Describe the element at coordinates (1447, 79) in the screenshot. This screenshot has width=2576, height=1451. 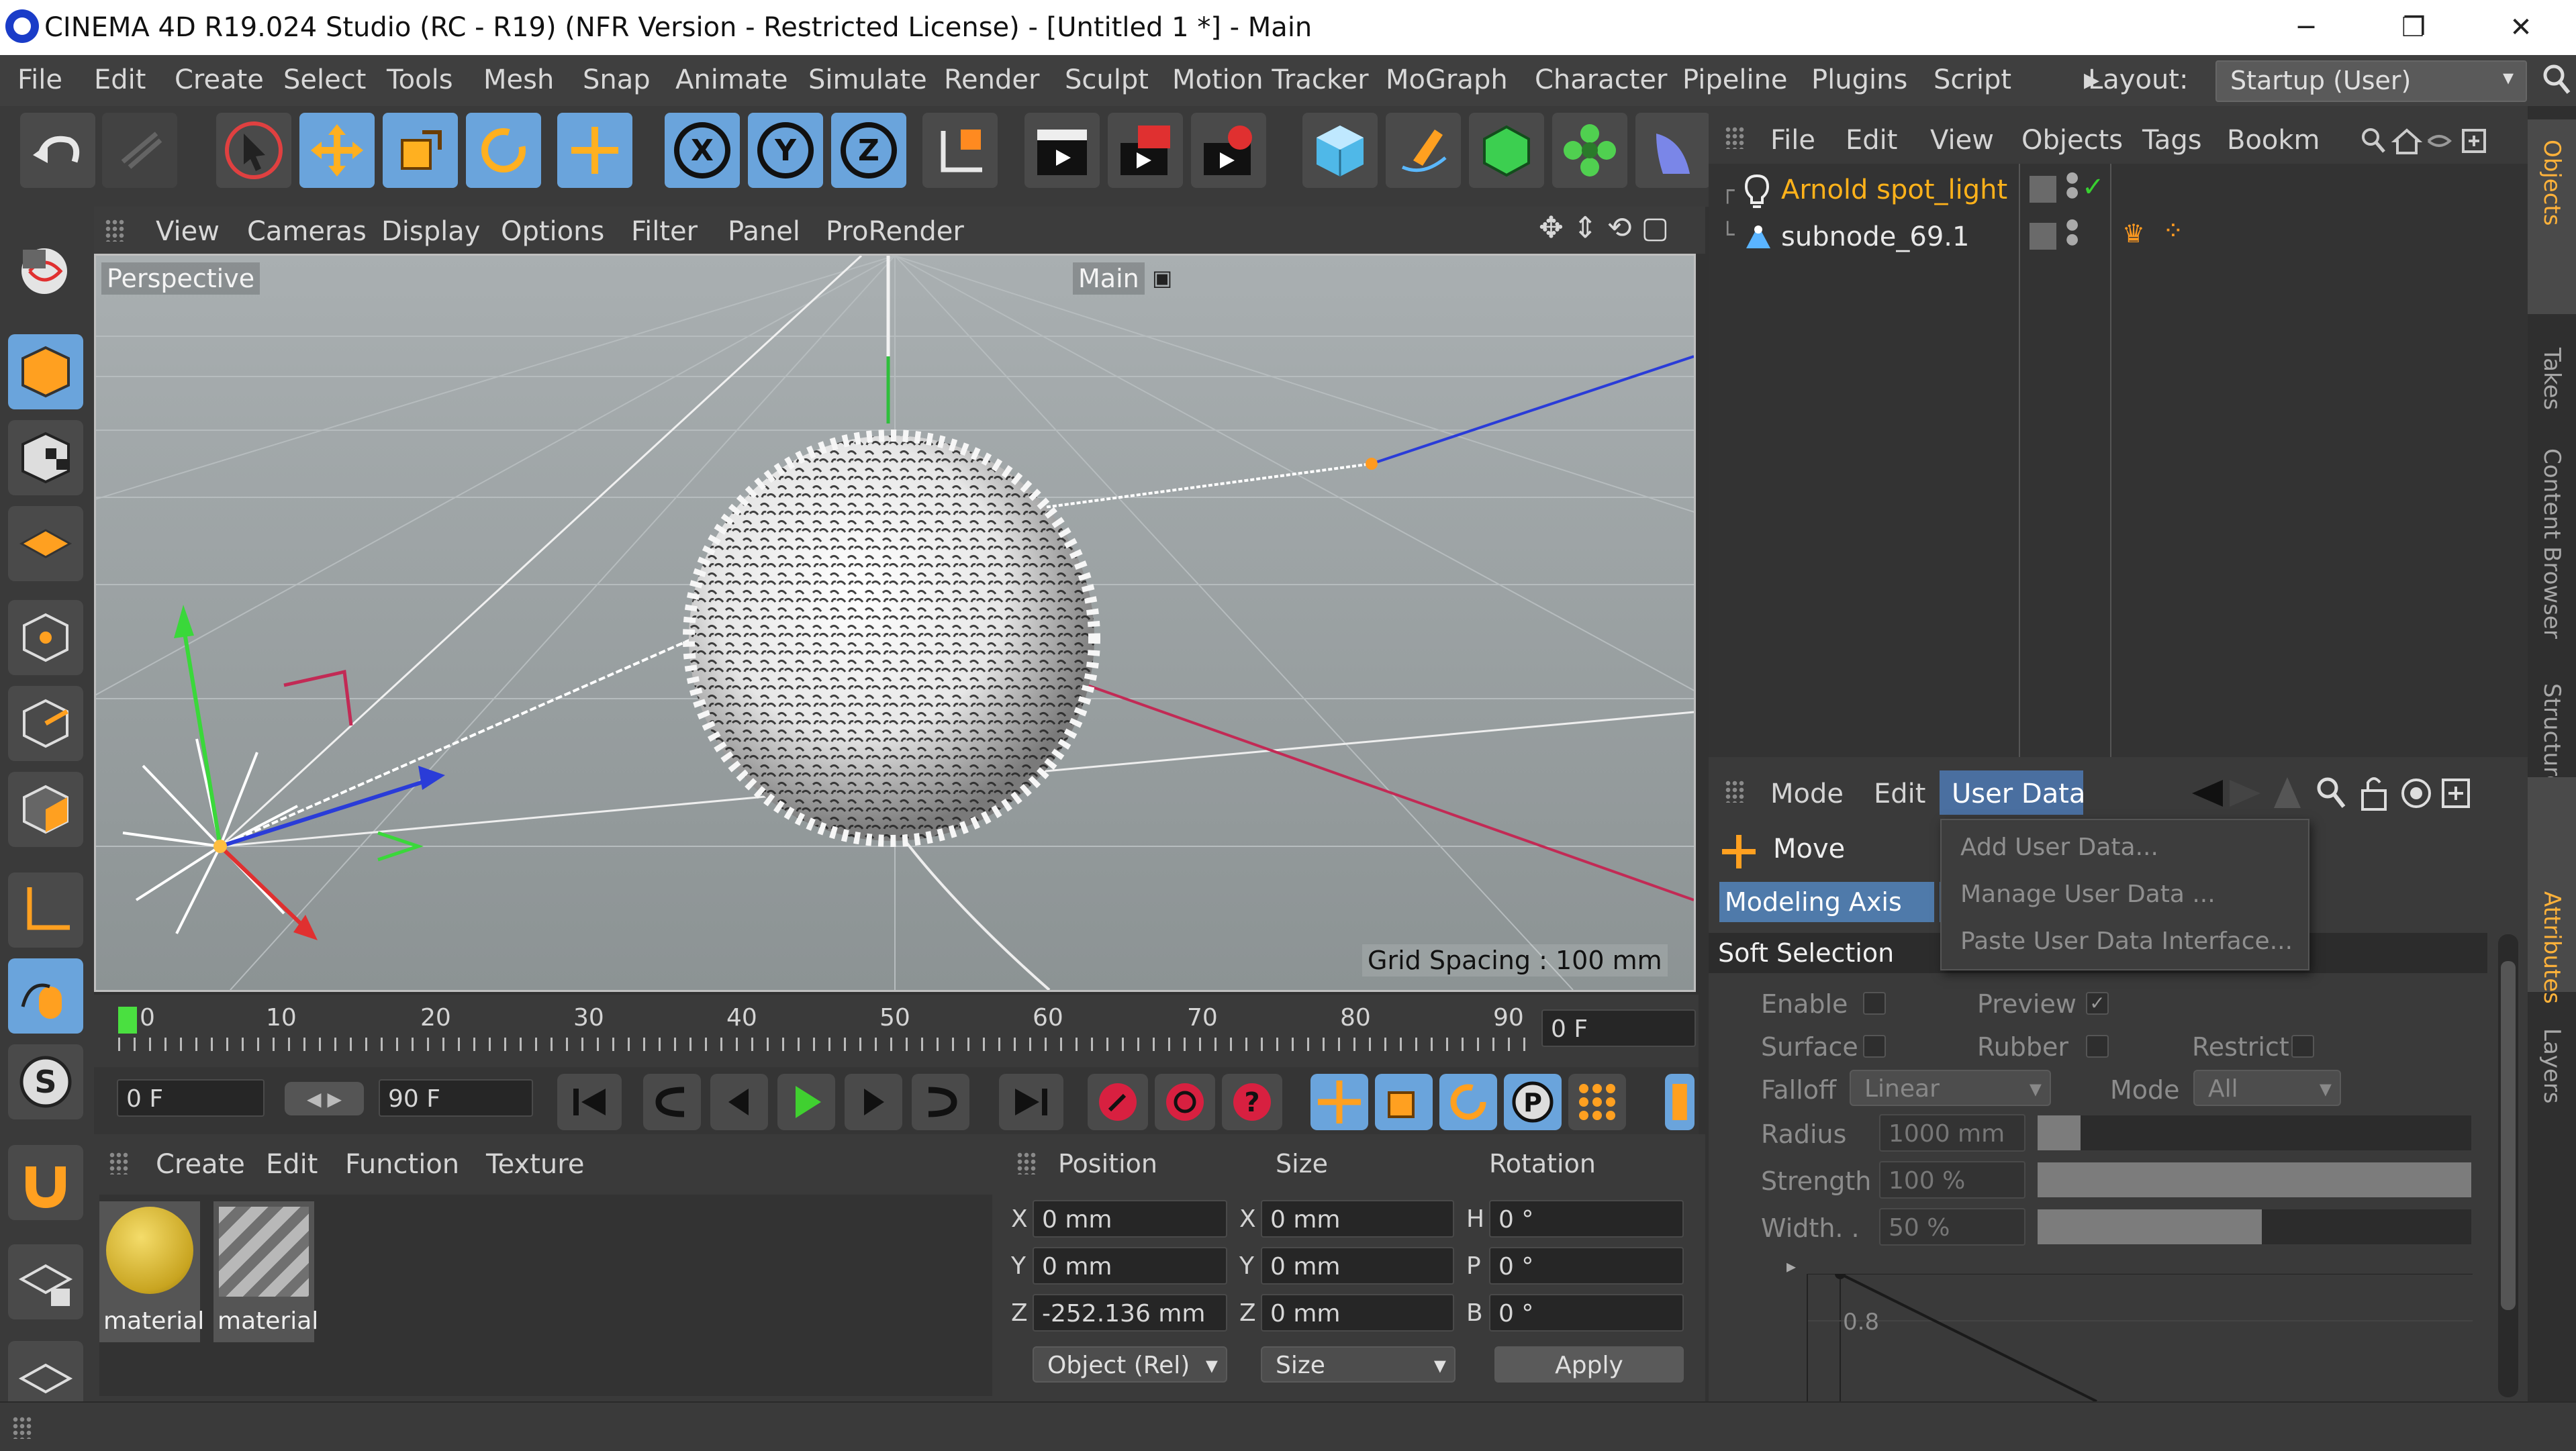
I see `menu-mograph: MoGraph` at that location.